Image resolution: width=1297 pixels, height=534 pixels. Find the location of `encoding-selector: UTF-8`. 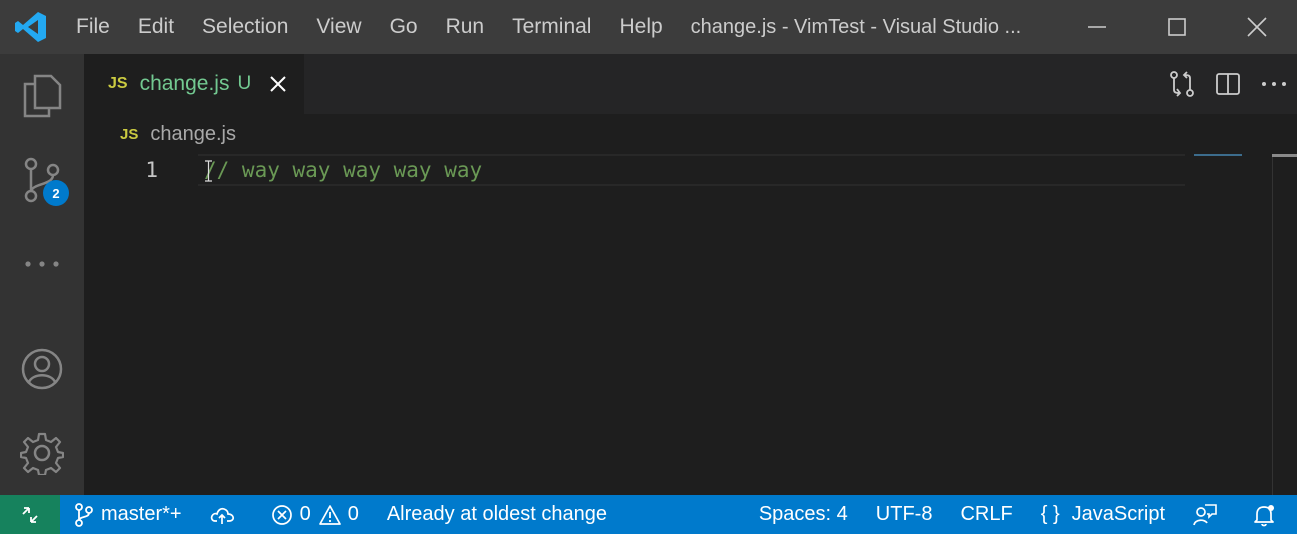

encoding-selector: UTF-8 is located at coordinates (904, 514).